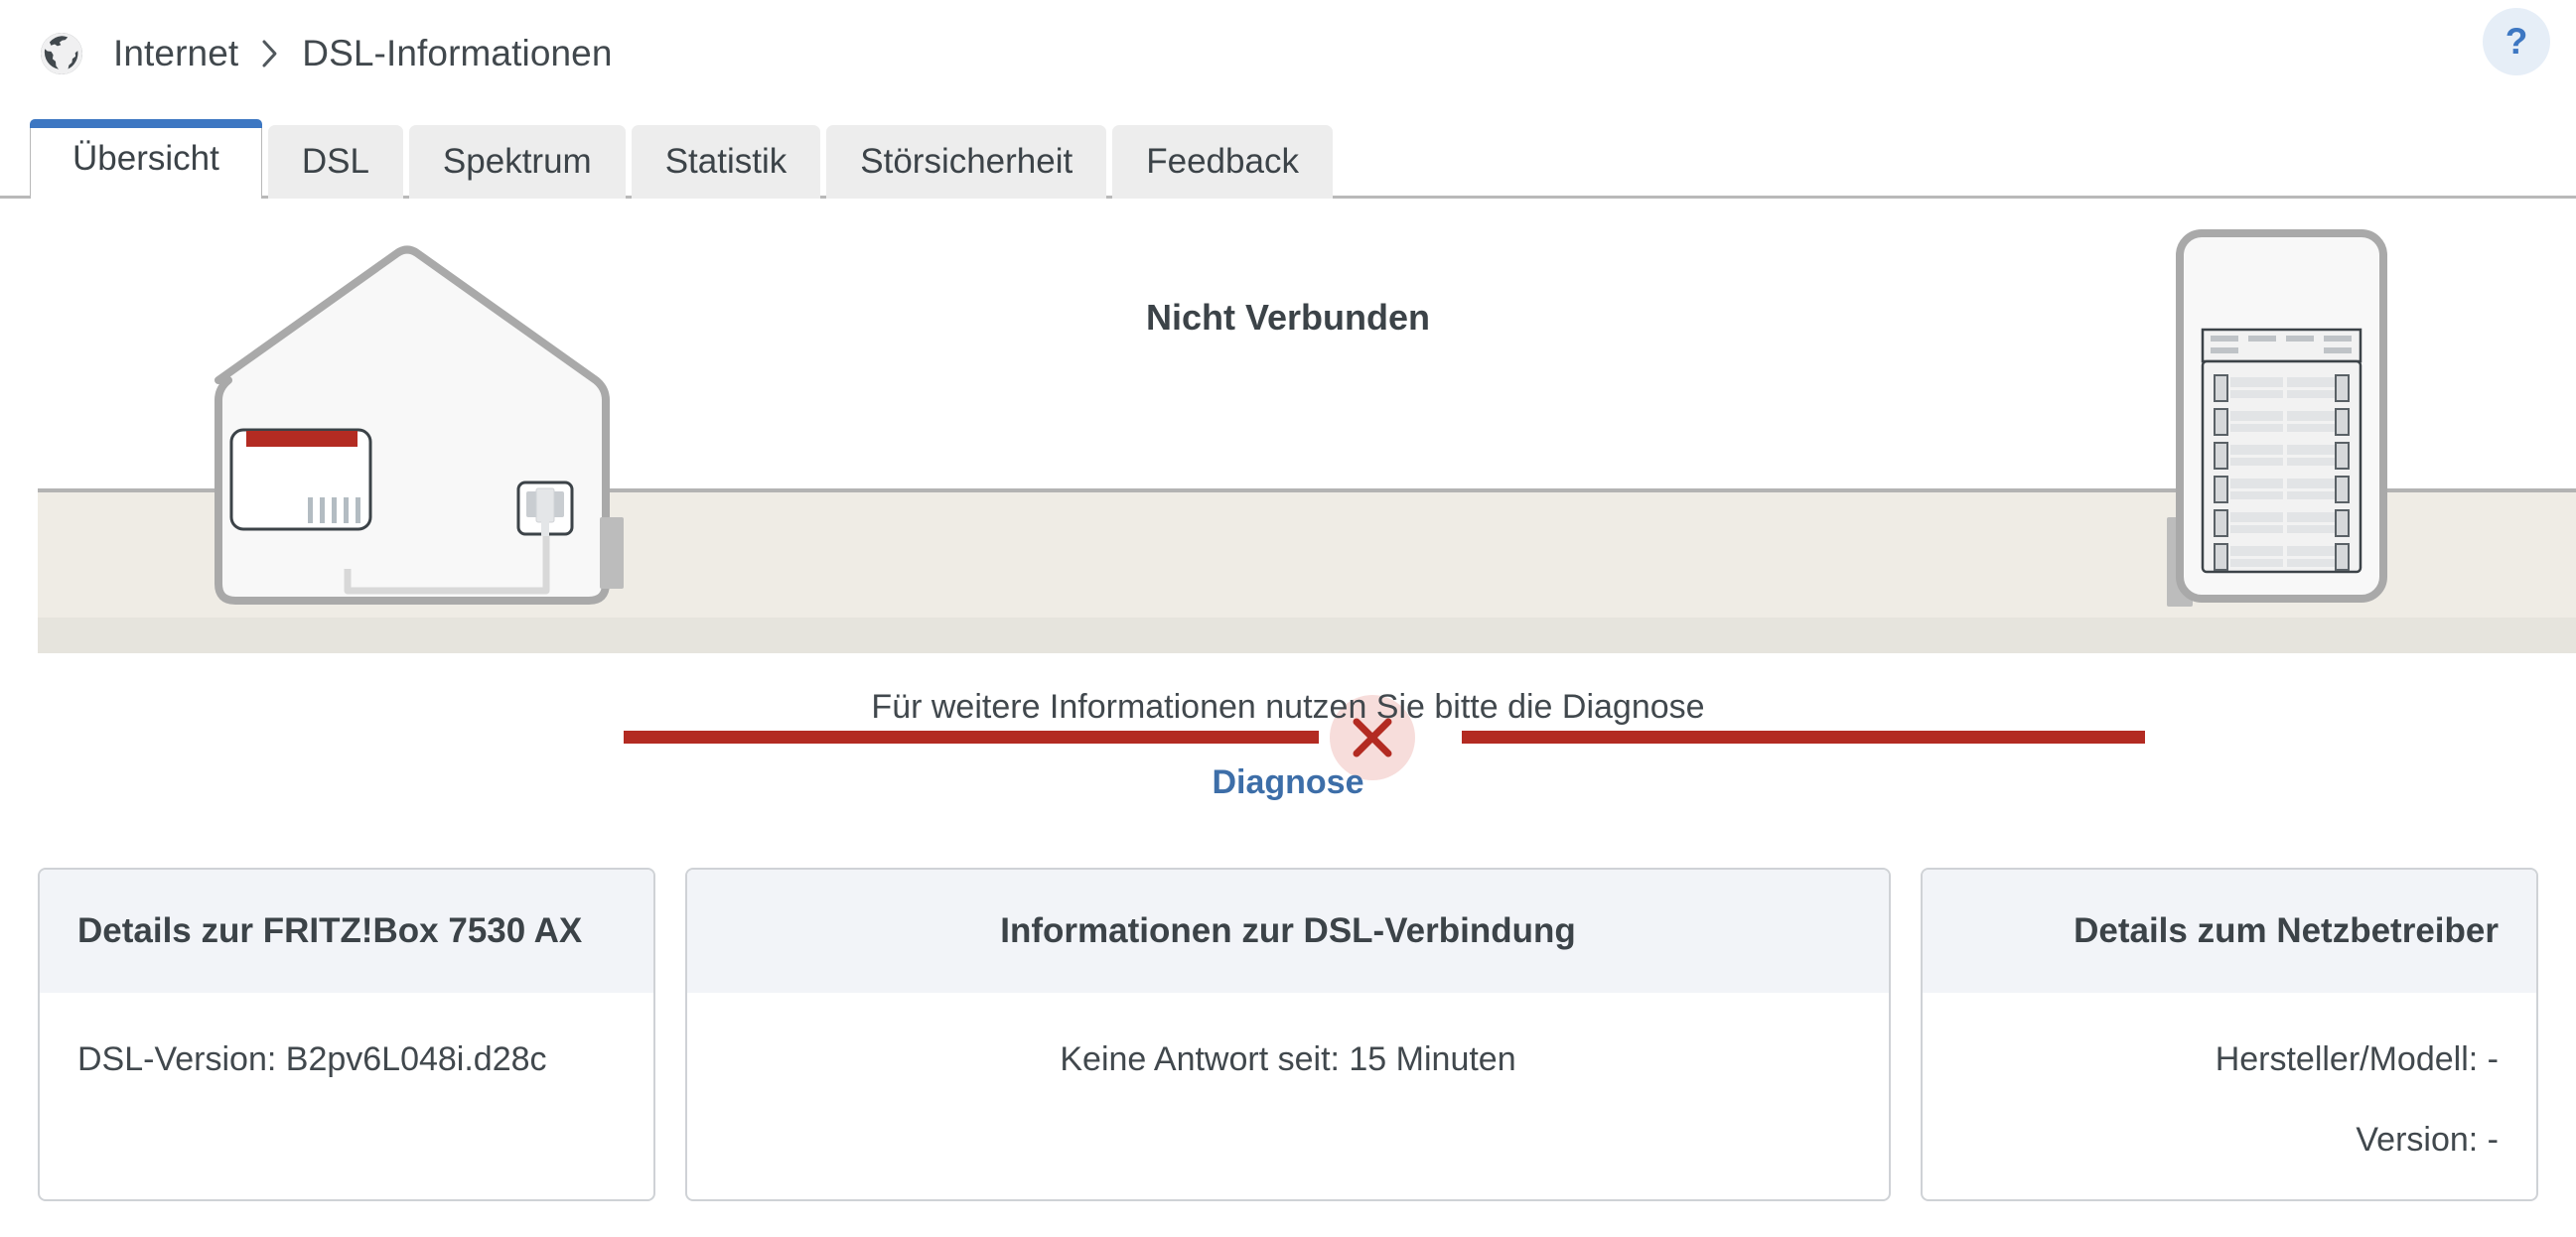 The width and height of the screenshot is (2576, 1237). Describe the element at coordinates (62, 53) in the screenshot. I see `globe-icon` at that location.